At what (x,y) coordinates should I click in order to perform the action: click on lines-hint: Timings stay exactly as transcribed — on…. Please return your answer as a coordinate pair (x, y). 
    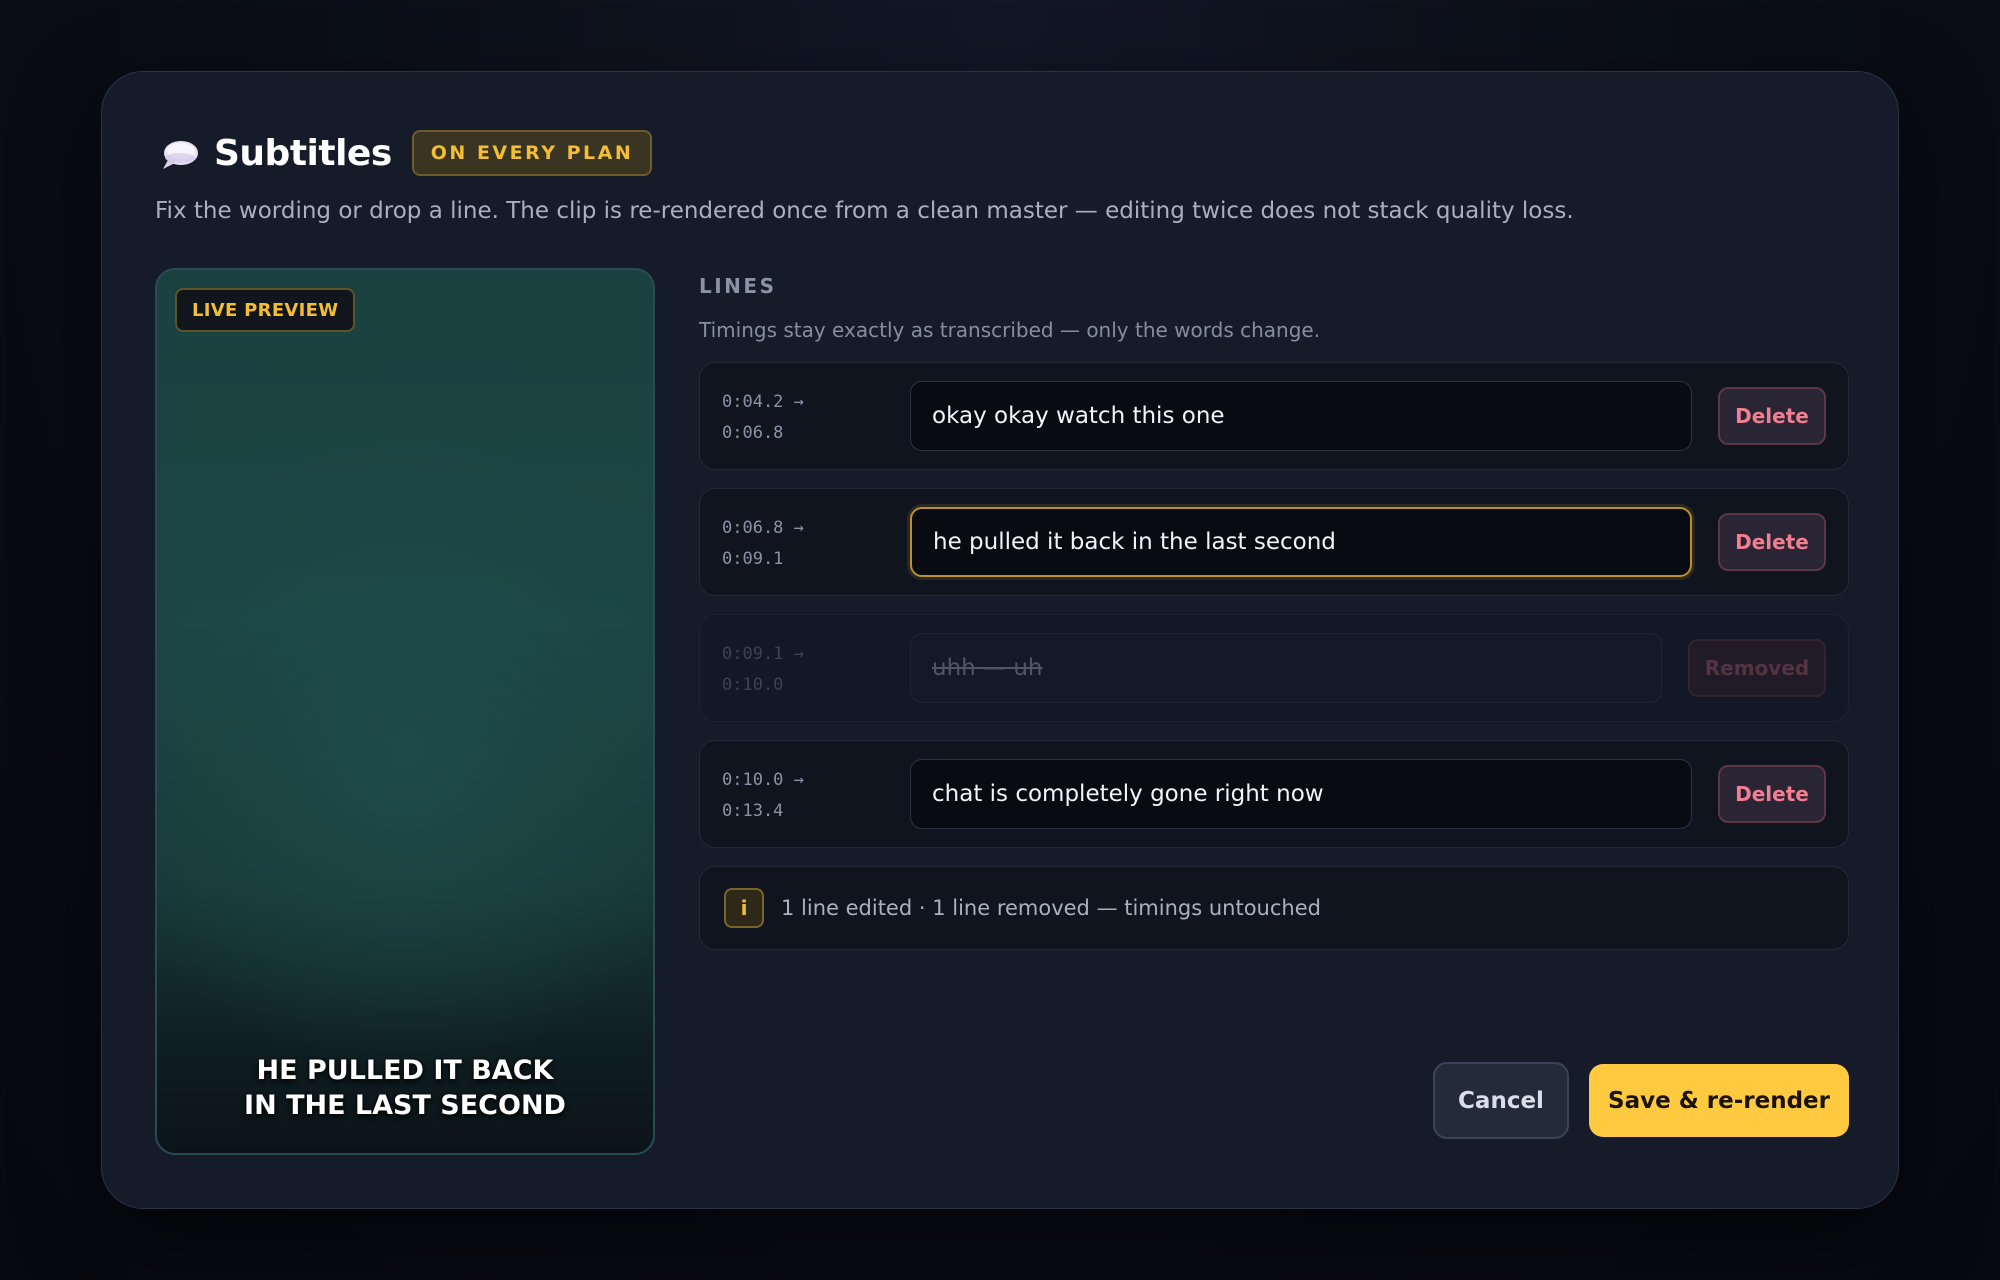
    Looking at the image, I should click on (1010, 330).